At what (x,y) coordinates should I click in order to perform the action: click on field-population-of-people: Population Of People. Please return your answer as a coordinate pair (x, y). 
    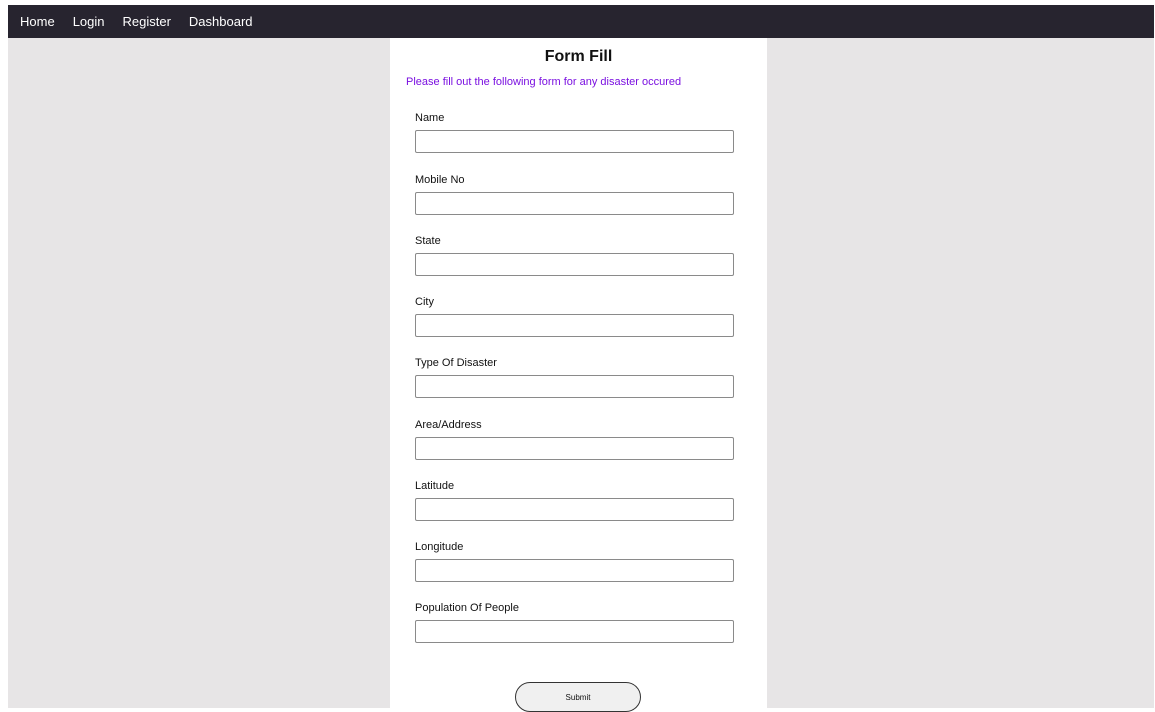
    Looking at the image, I should click on (574, 622).